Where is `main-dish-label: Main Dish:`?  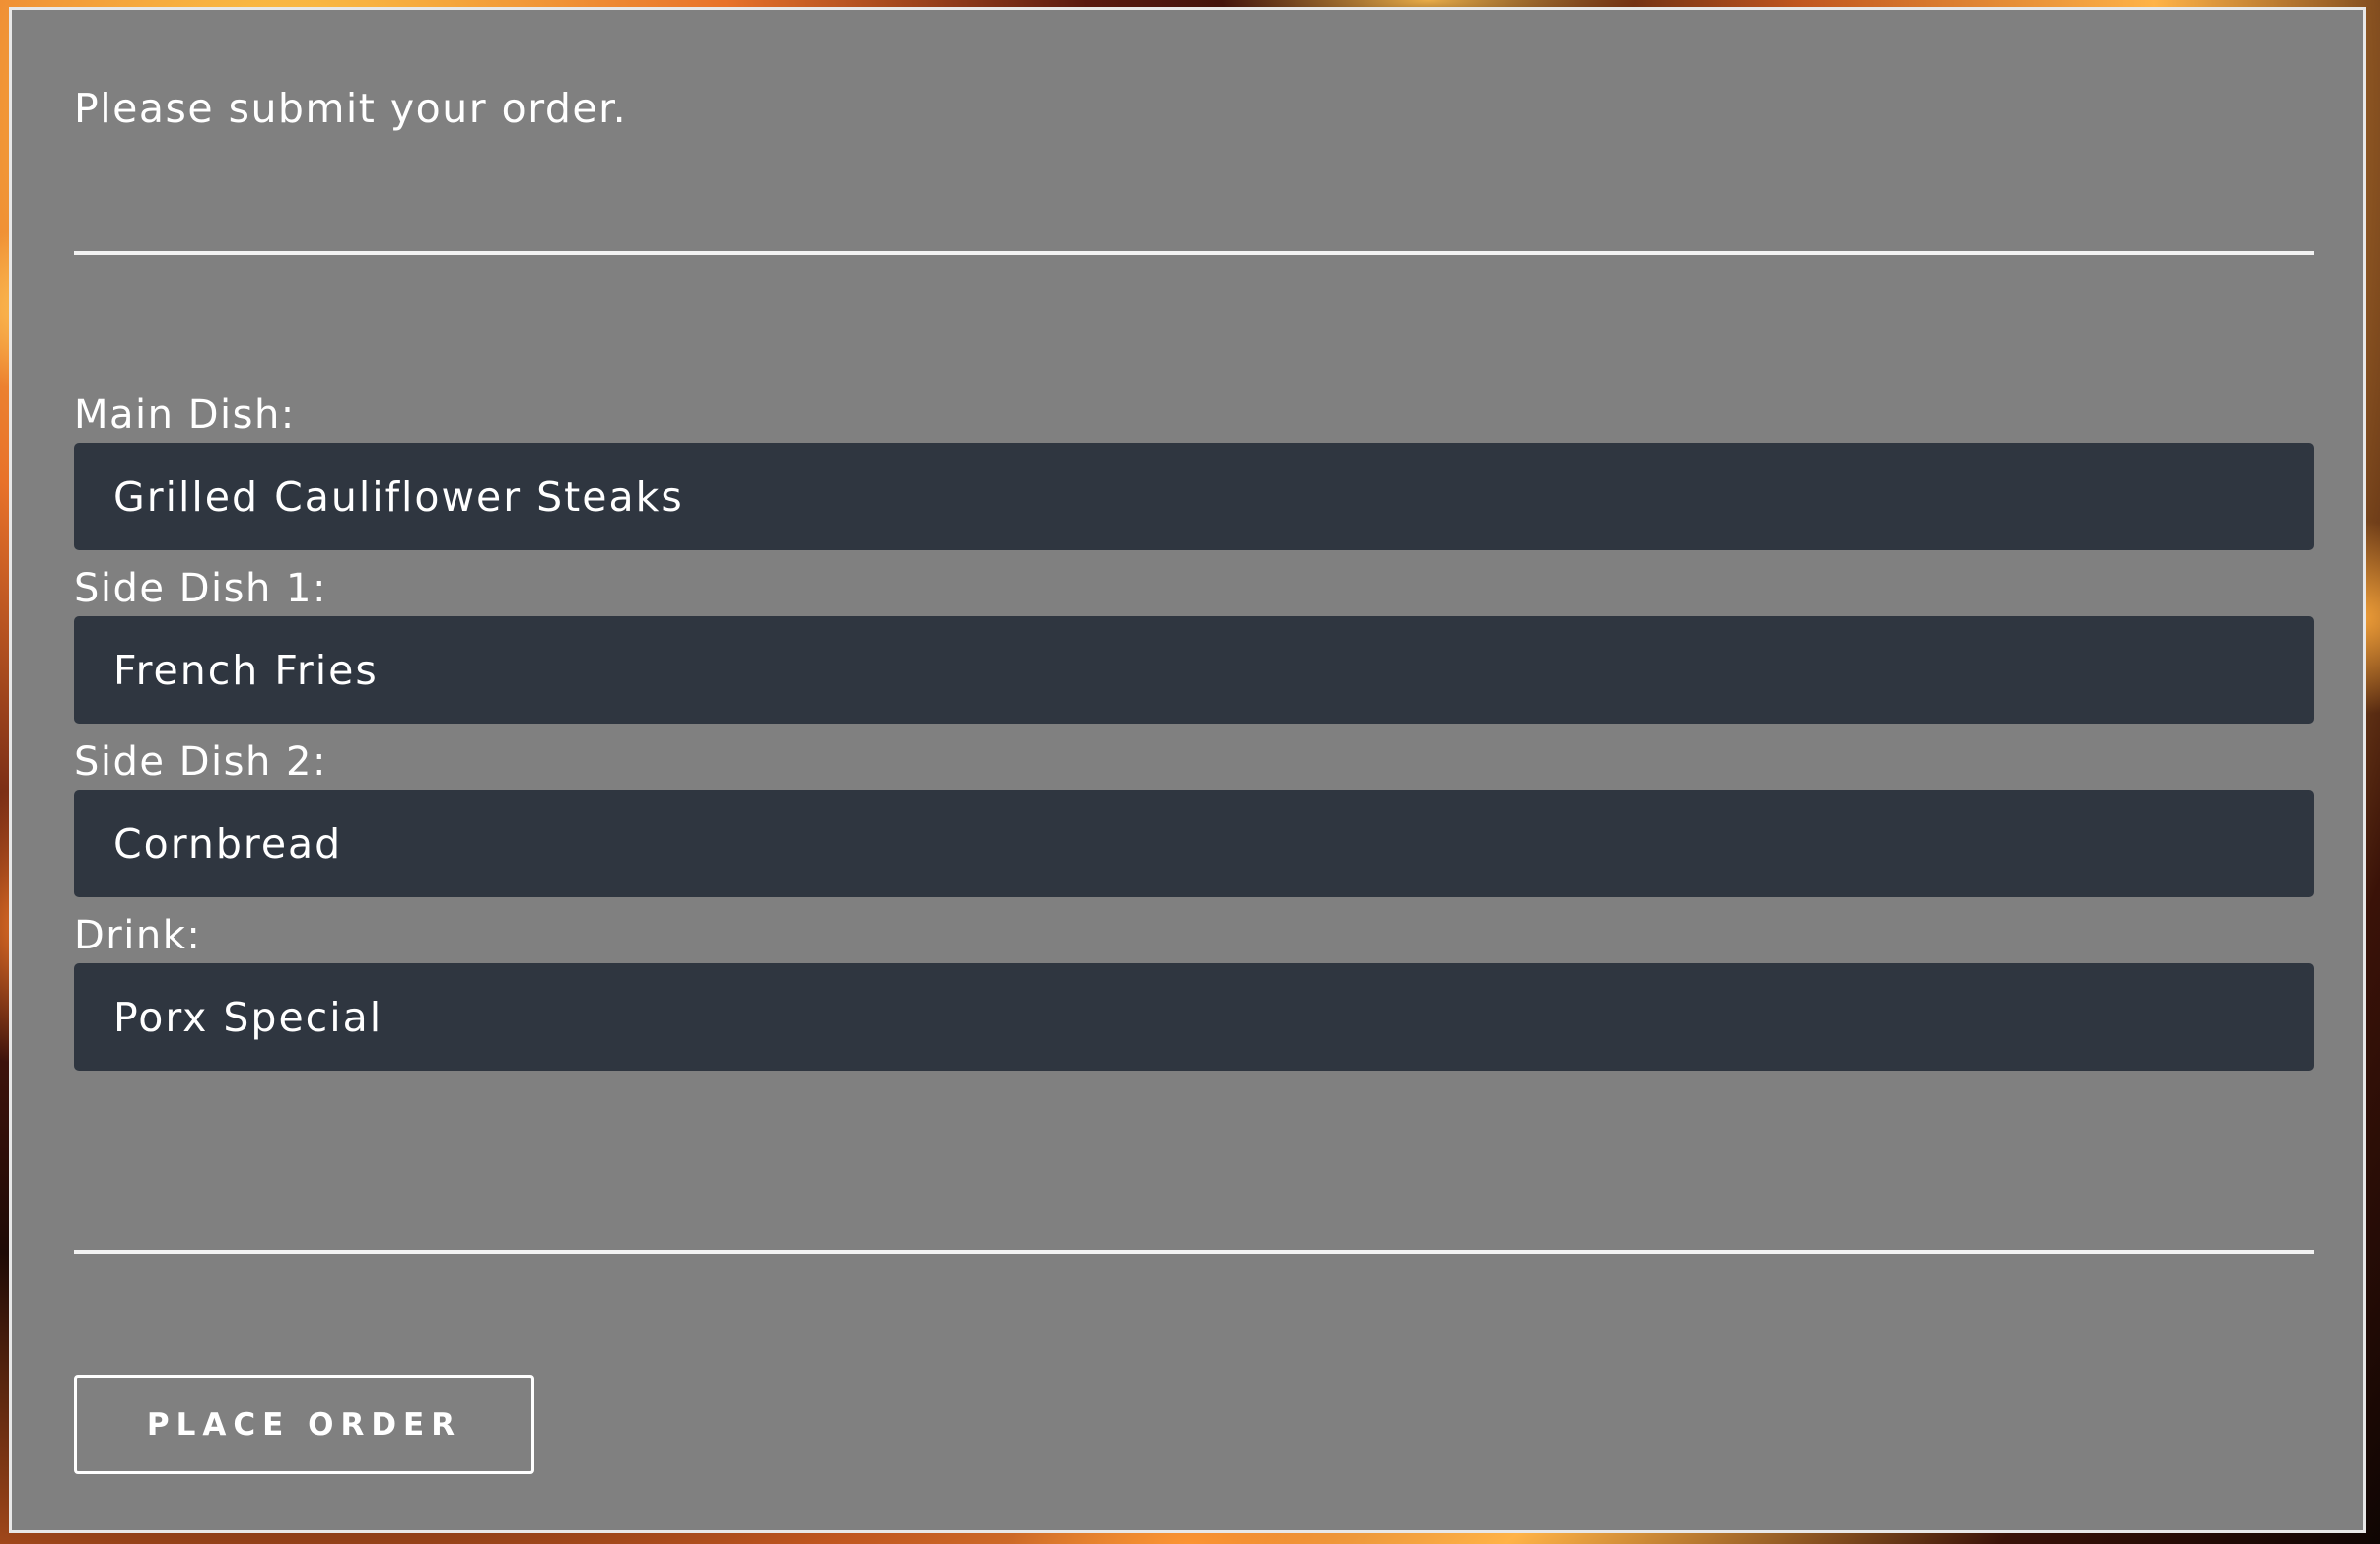
main-dish-label: Main Dish: is located at coordinates (185, 415).